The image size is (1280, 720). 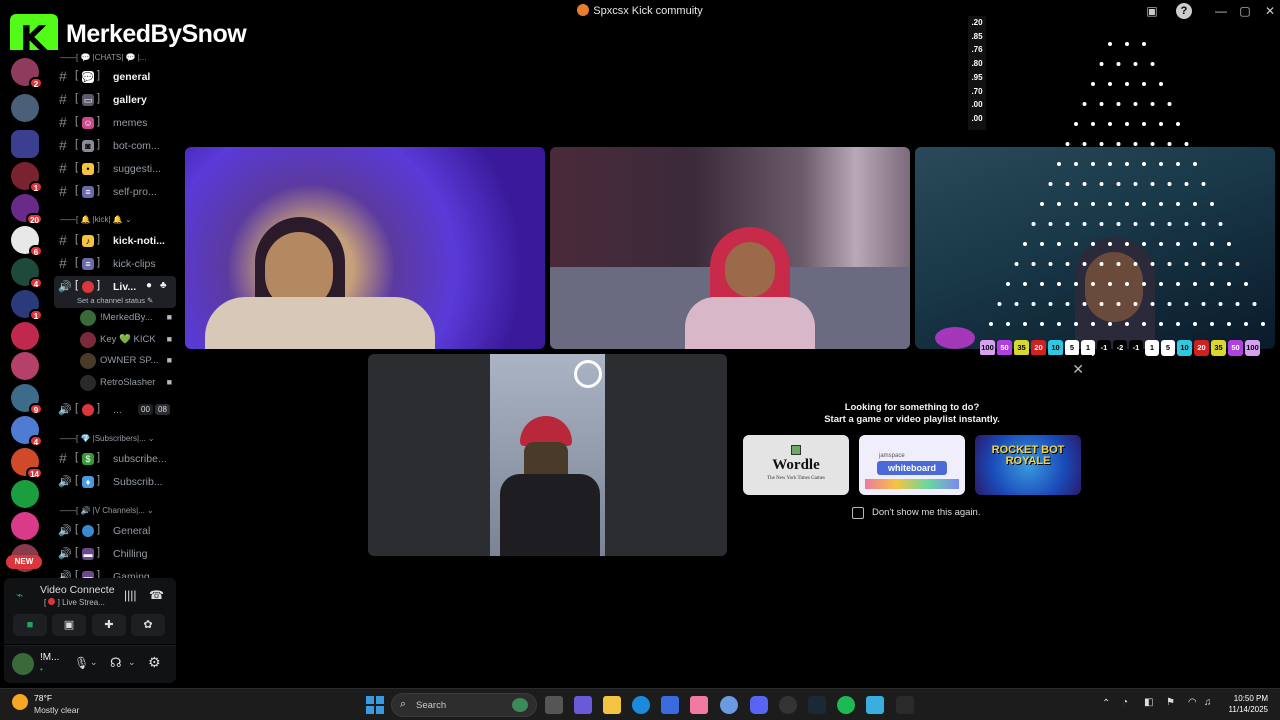 I want to click on store-icon, so click(x=670, y=705).